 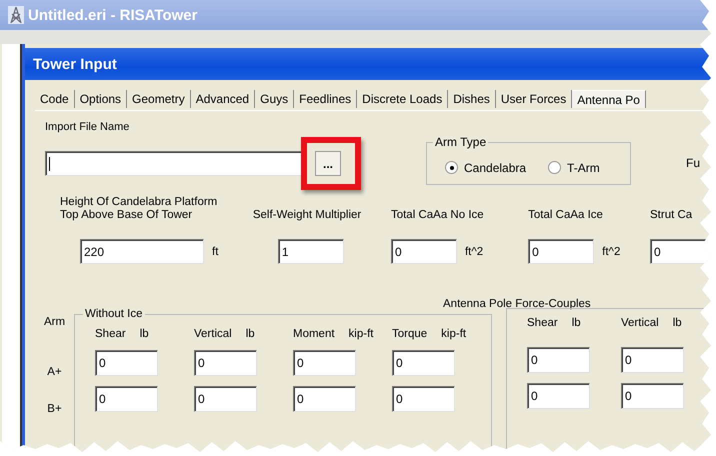 What do you see at coordinates (75, 64) in the screenshot?
I see `dialog-title: Tower Input` at bounding box center [75, 64].